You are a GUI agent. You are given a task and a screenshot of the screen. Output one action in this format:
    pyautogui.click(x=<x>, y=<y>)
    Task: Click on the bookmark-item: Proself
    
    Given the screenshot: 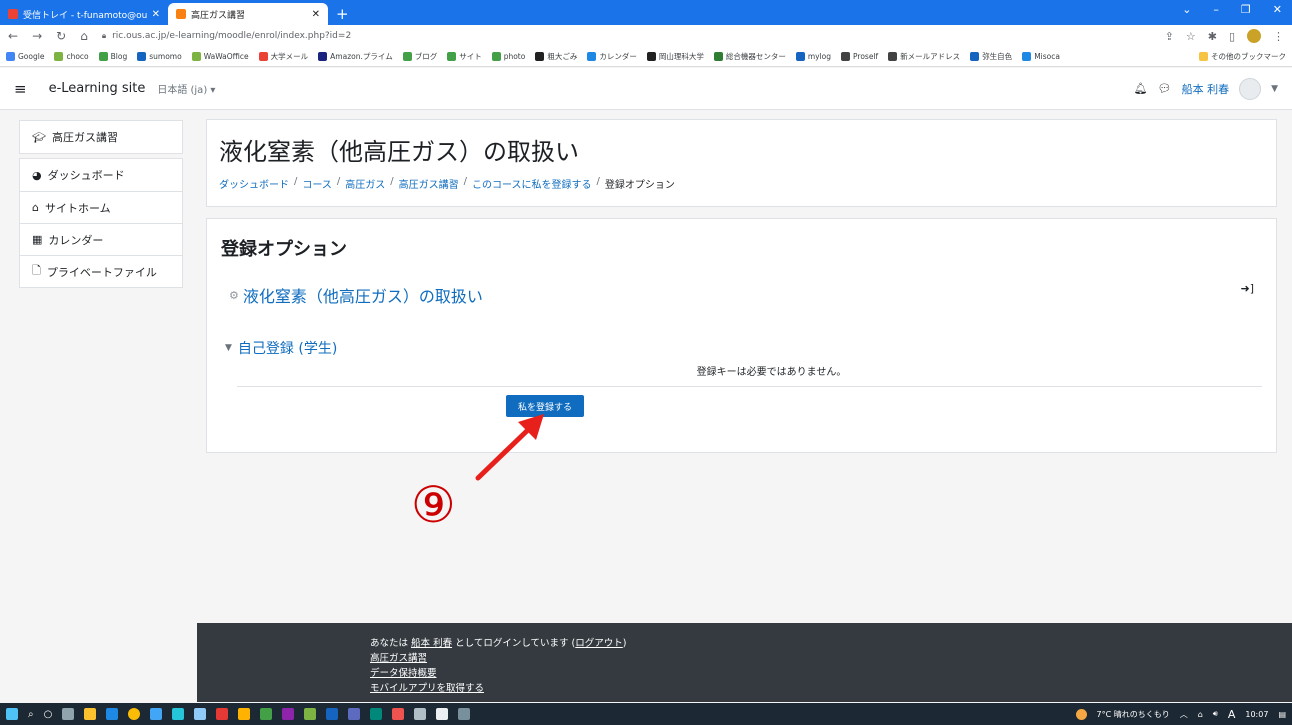 What is the action you would take?
    pyautogui.click(x=859, y=56)
    